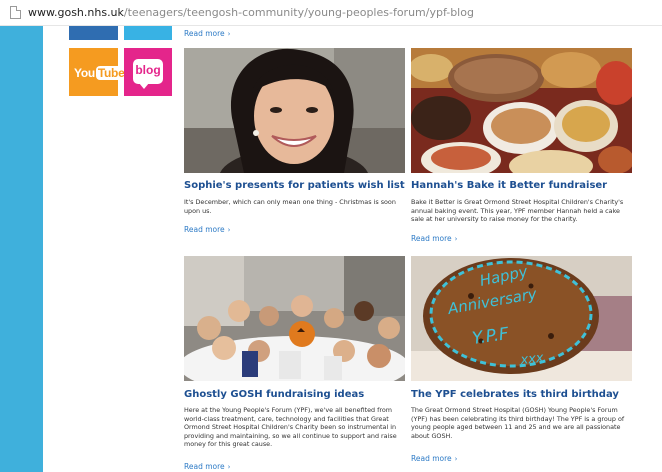 Image resolution: width=662 pixels, height=472 pixels. Describe the element at coordinates (521, 110) in the screenshot. I see `cakes-photo` at that location.